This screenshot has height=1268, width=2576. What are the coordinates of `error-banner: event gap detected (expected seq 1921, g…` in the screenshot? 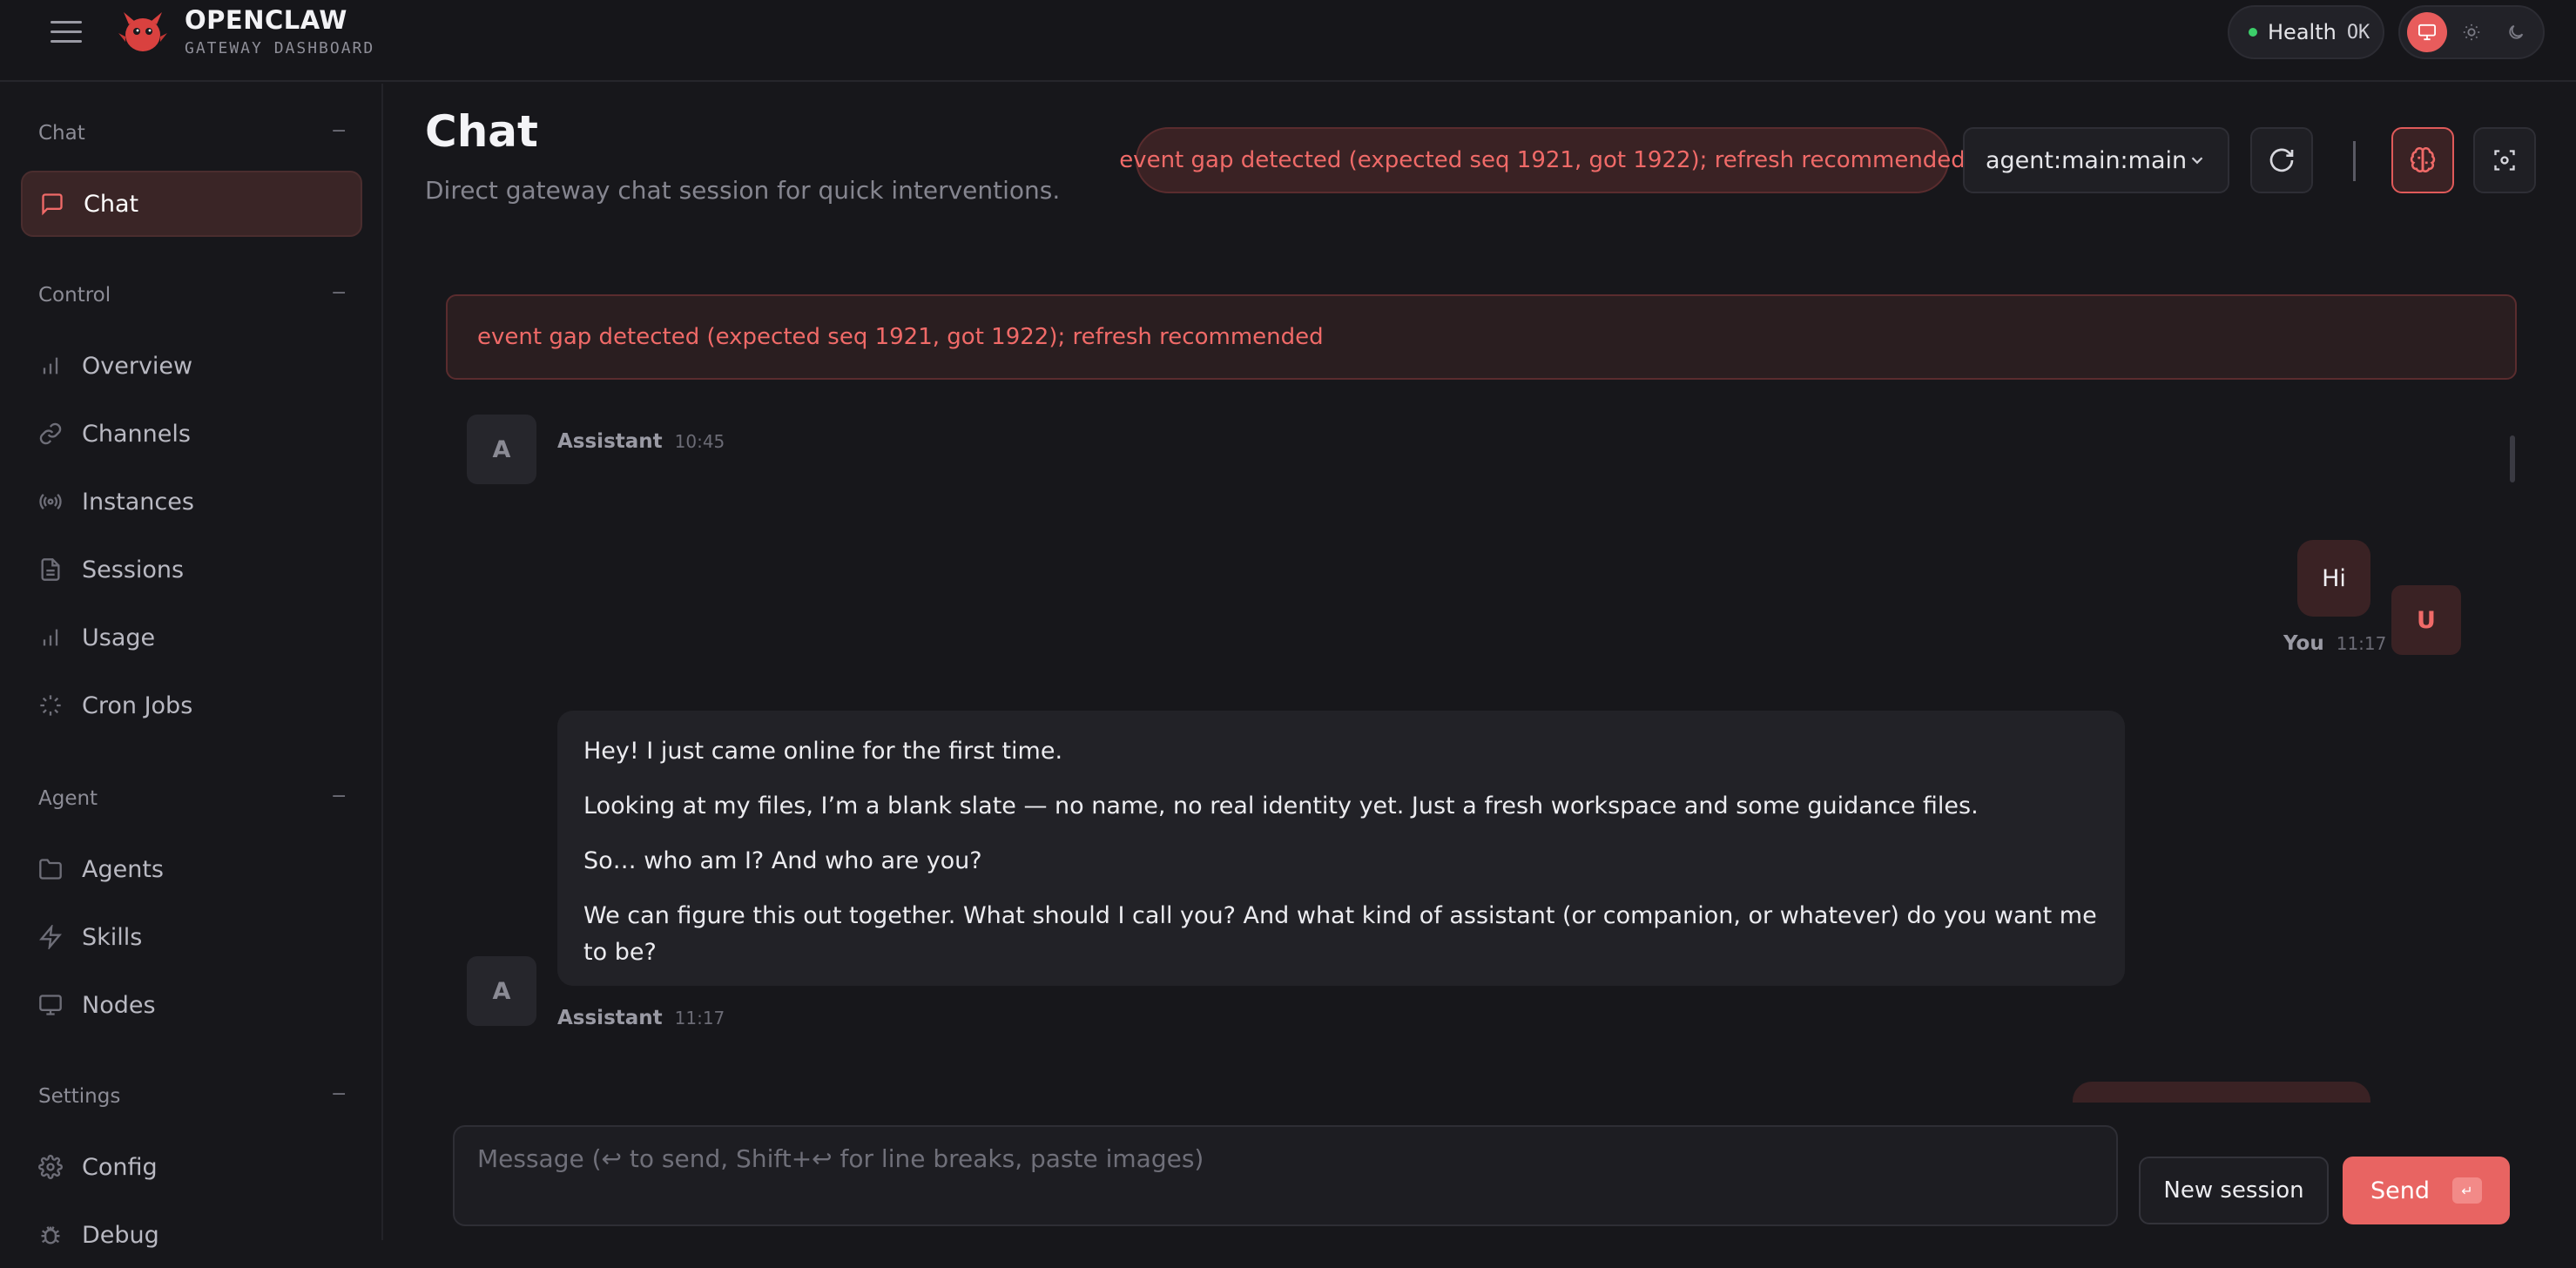 It's located at (1481, 337).